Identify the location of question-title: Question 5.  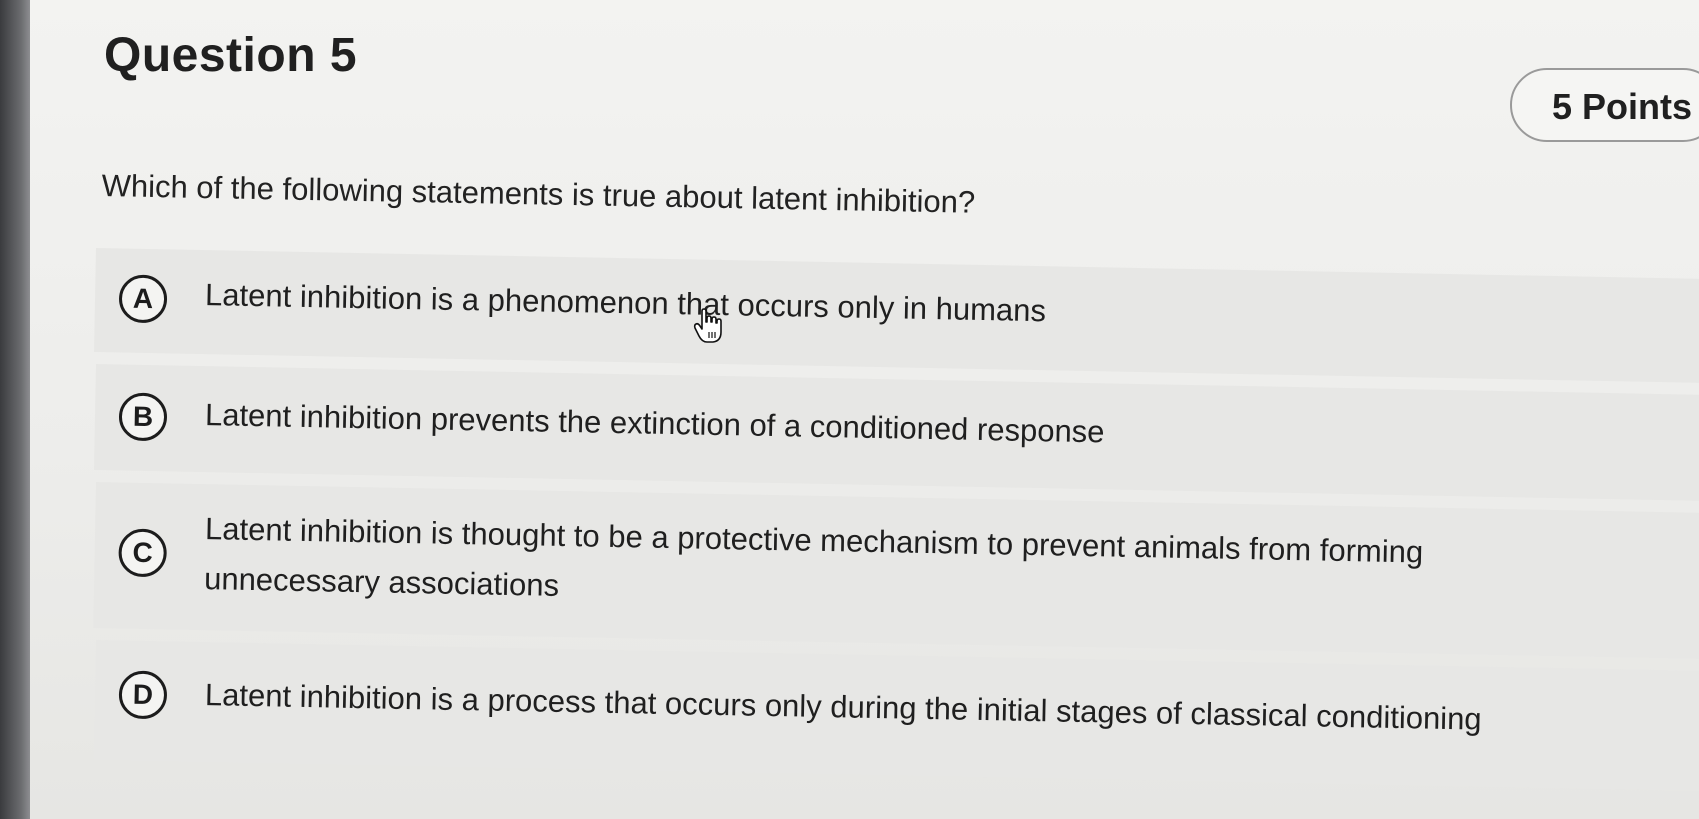
(231, 55).